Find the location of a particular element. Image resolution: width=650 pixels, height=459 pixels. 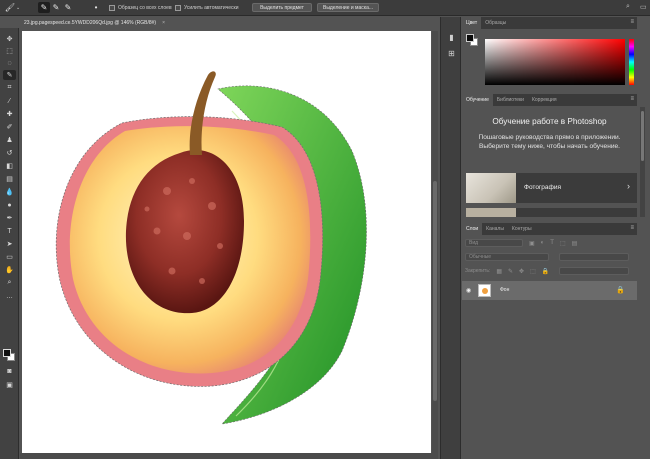

history-brush-tool-icon: ↺ is located at coordinates (9, 153).